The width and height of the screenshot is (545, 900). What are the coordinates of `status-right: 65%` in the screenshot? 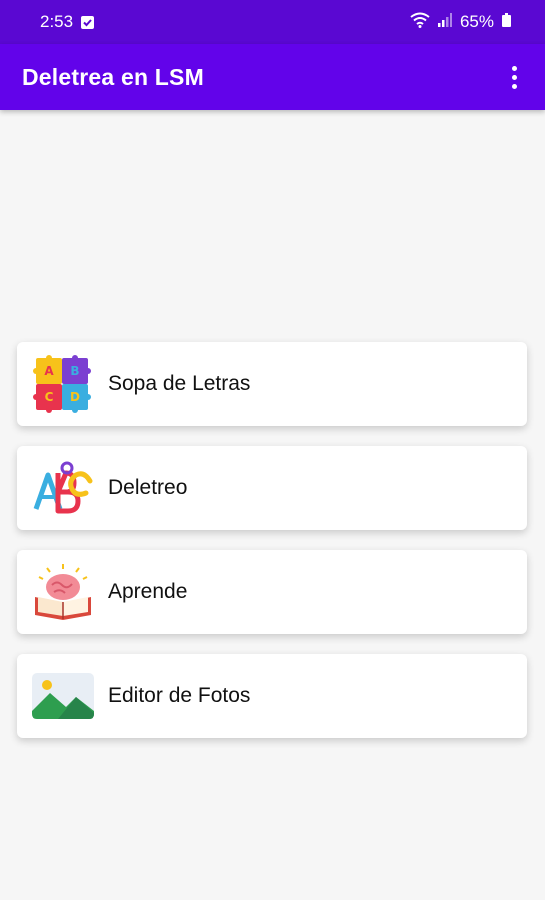 It's located at (460, 22).